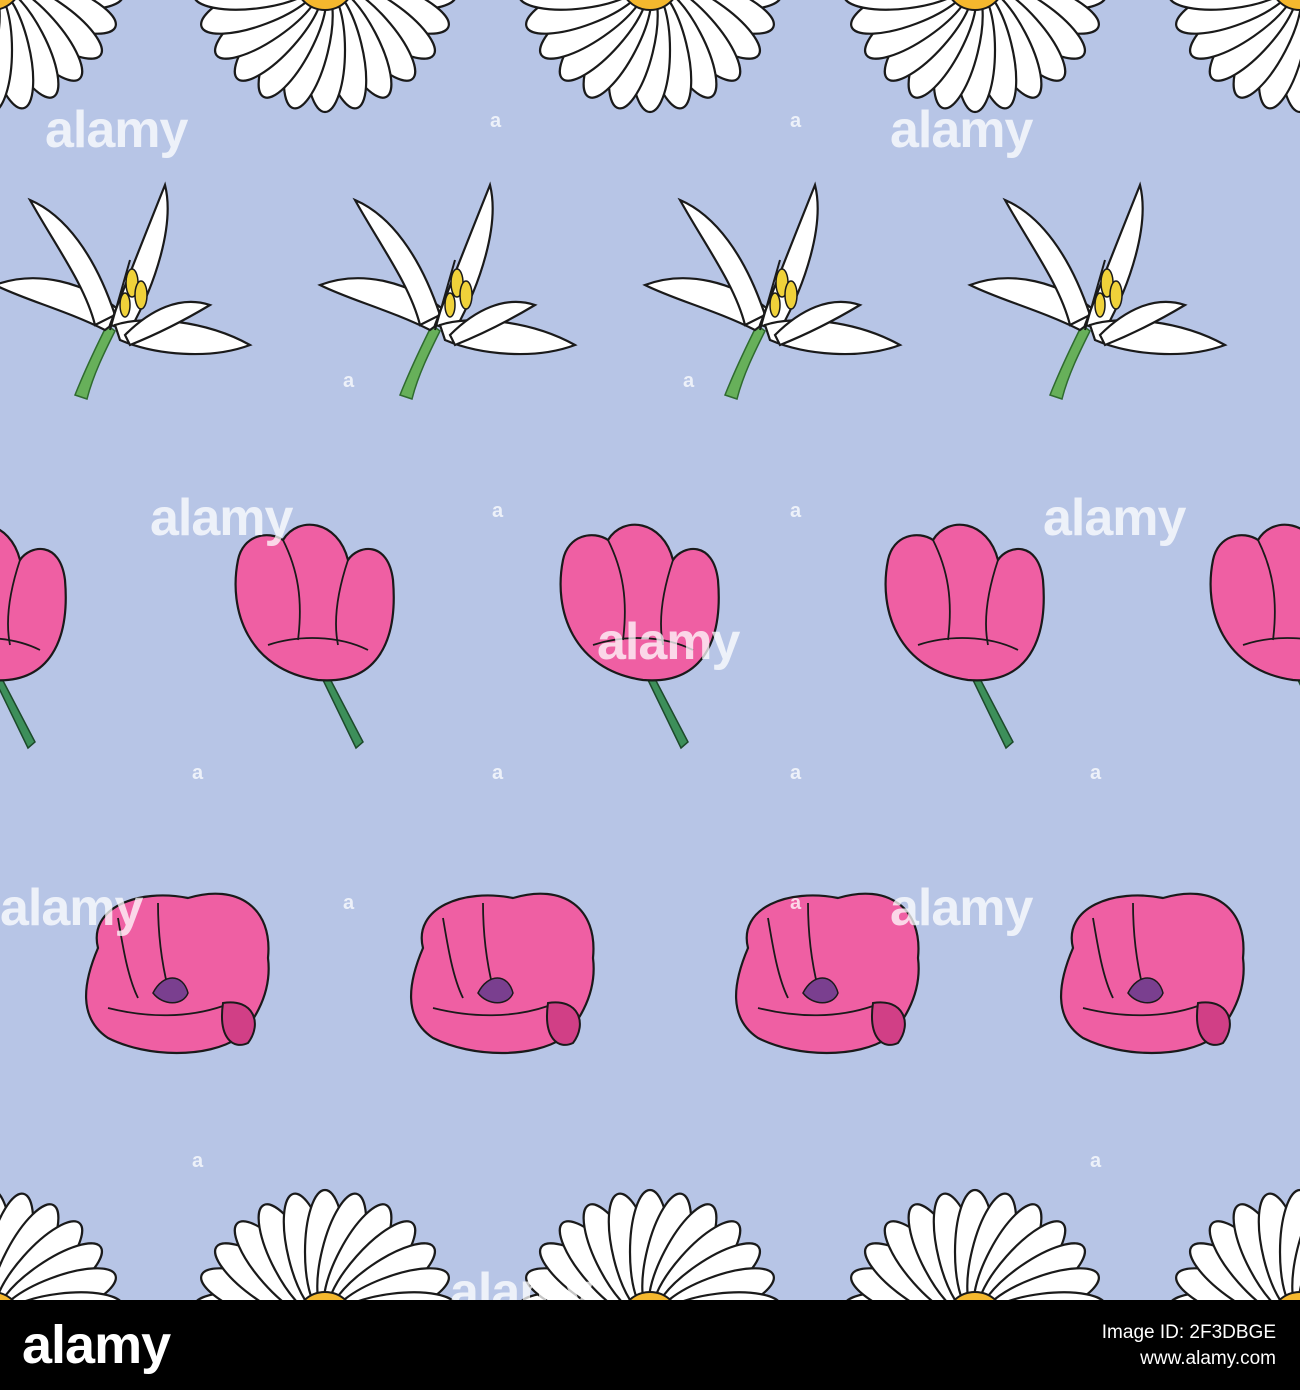 Image resolution: width=1300 pixels, height=1390 pixels. What do you see at coordinates (1188, 1332) in the screenshot?
I see `image-id: Image ID: 2F3DBGE` at bounding box center [1188, 1332].